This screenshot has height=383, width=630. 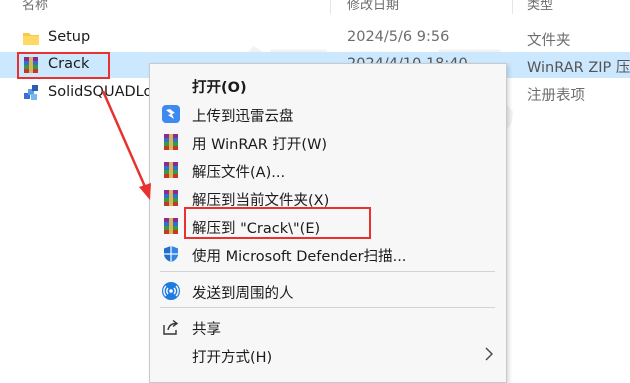 What do you see at coordinates (171, 254) in the screenshot?
I see `defender-shield-icon` at bounding box center [171, 254].